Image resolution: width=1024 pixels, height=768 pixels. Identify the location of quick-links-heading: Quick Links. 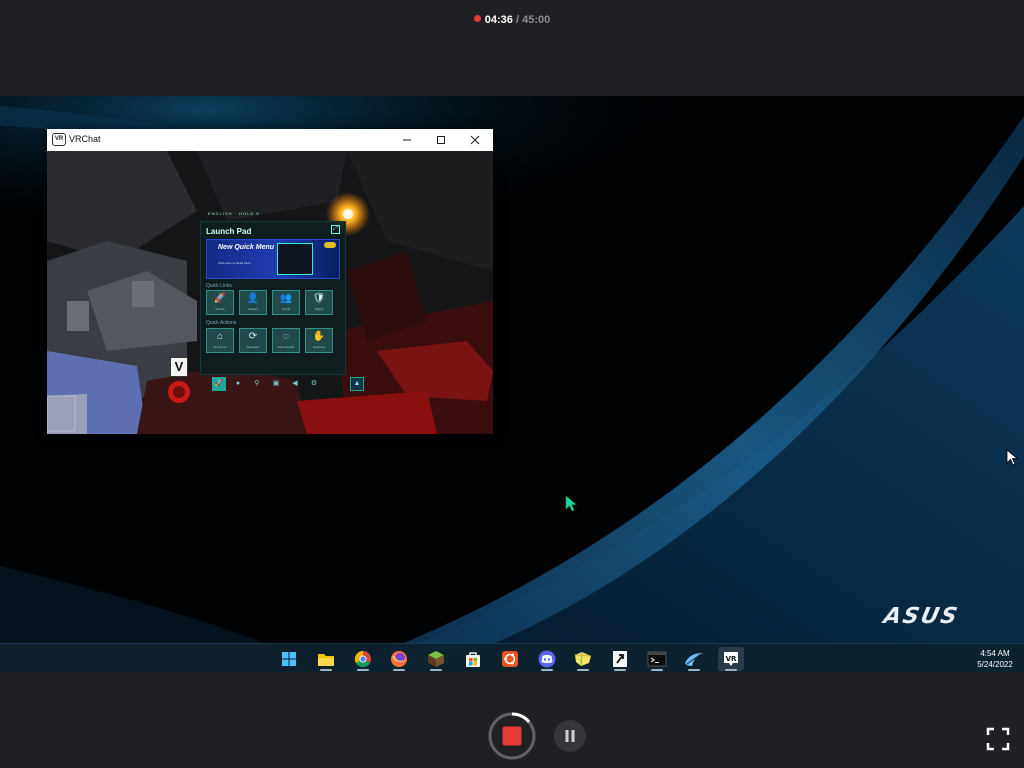
(219, 286).